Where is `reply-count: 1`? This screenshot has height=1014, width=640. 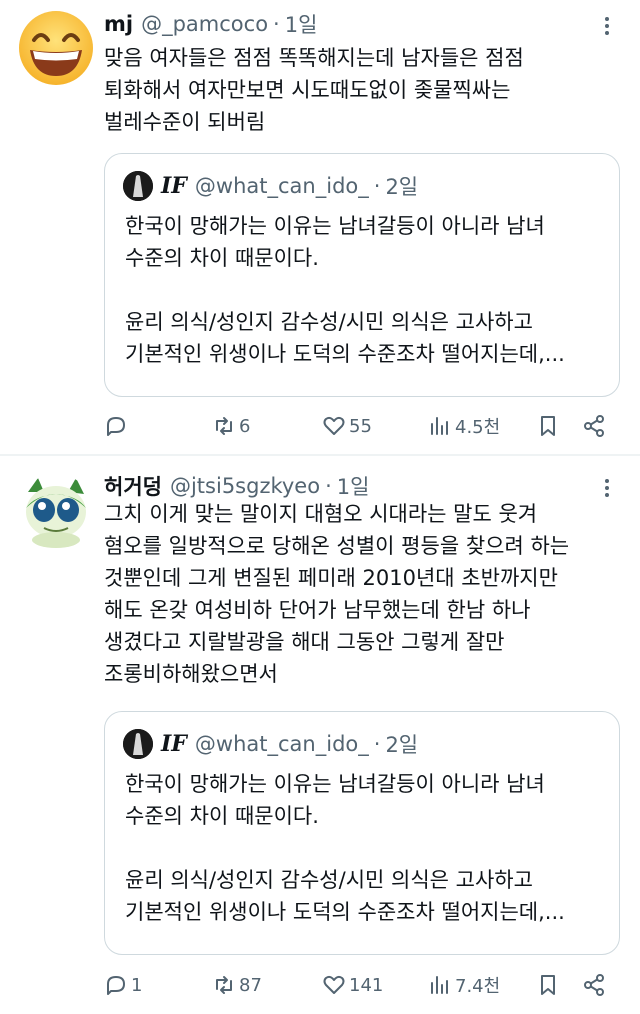 reply-count: 1 is located at coordinates (137, 985).